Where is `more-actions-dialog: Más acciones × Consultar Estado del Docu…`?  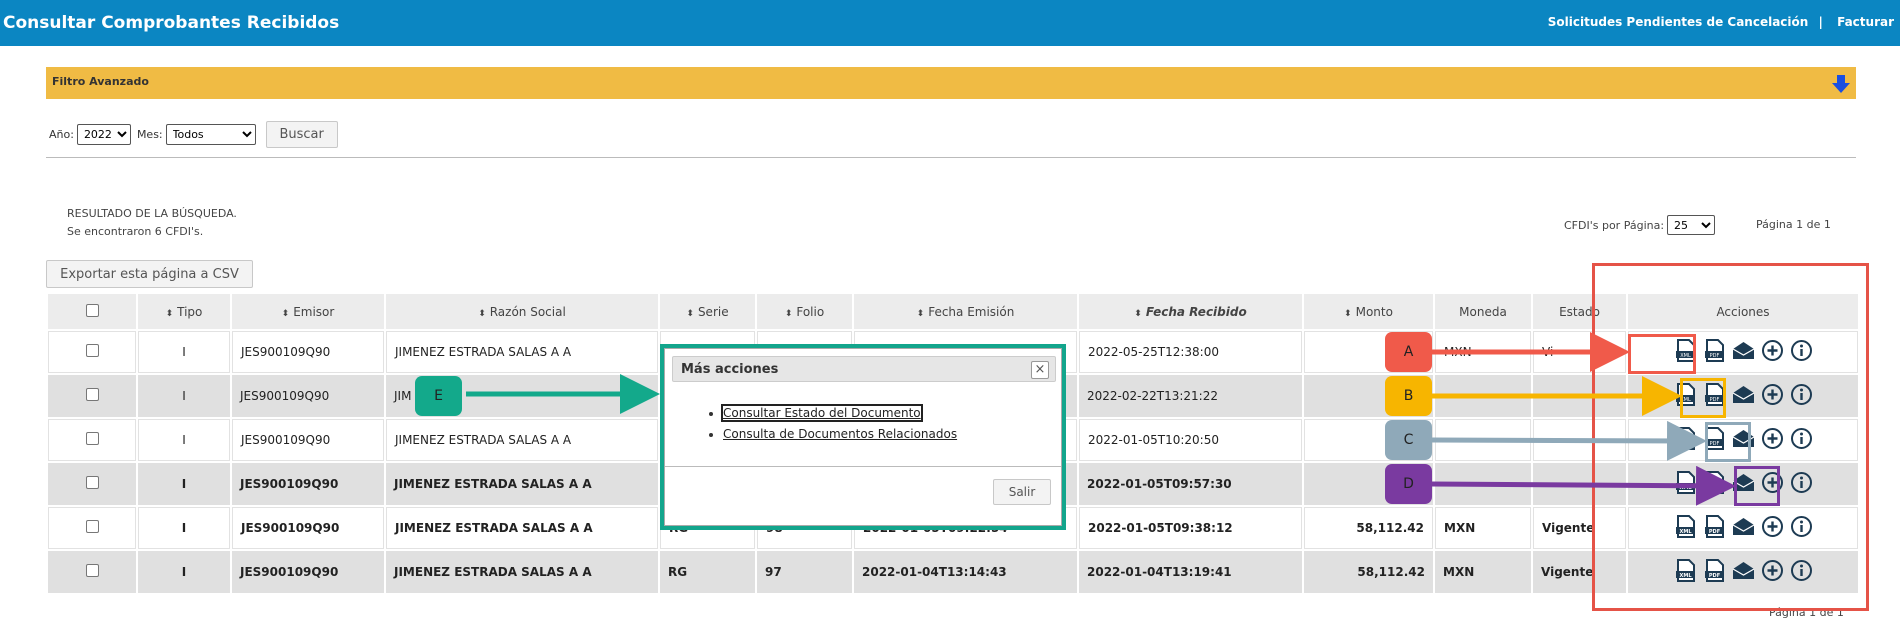 more-actions-dialog: Más acciones × Consultar Estado del Docu… is located at coordinates (863, 437).